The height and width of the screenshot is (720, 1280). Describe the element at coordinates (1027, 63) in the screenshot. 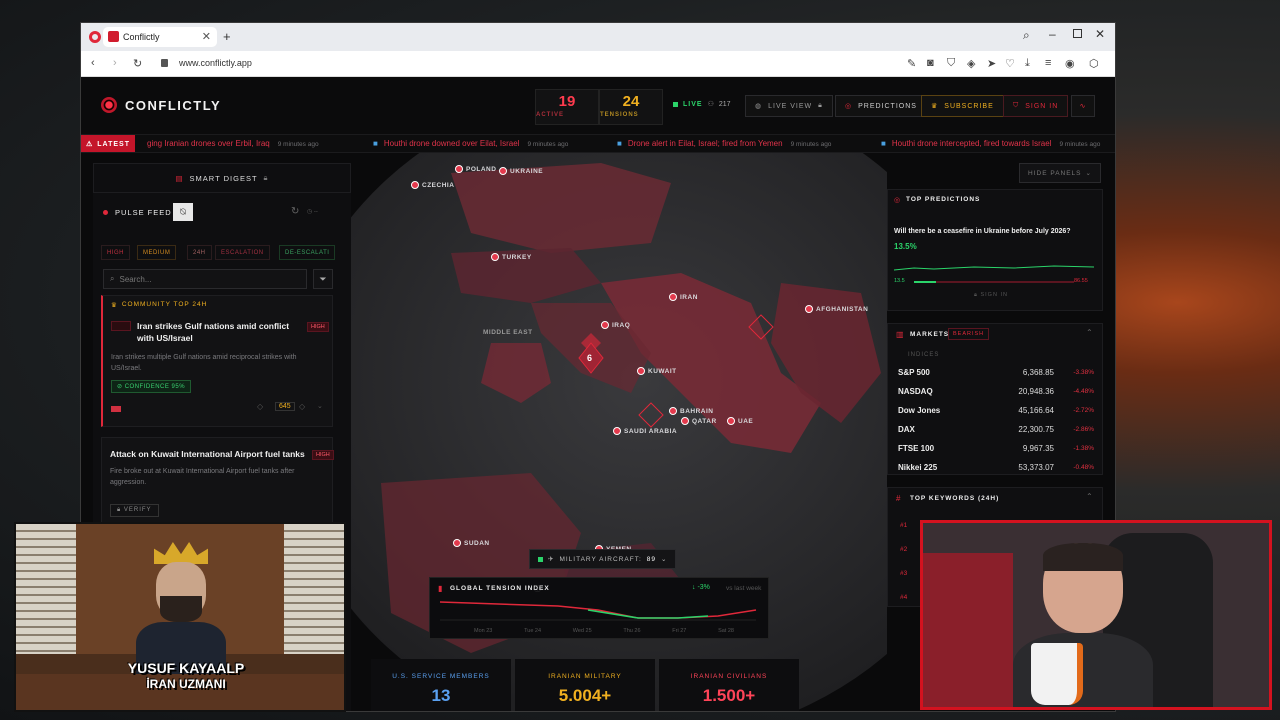

I see `download-icon: ⤓` at that location.